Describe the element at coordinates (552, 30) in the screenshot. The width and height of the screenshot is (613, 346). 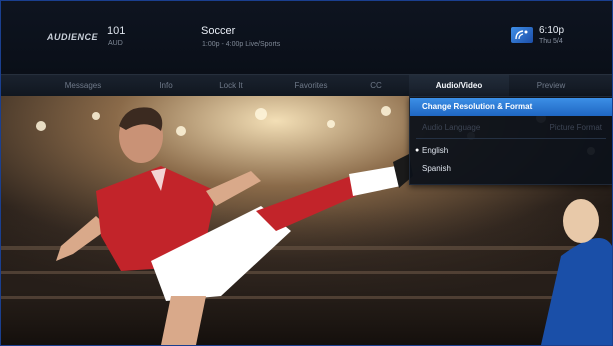
I see `clock-time: 6:10p` at that location.